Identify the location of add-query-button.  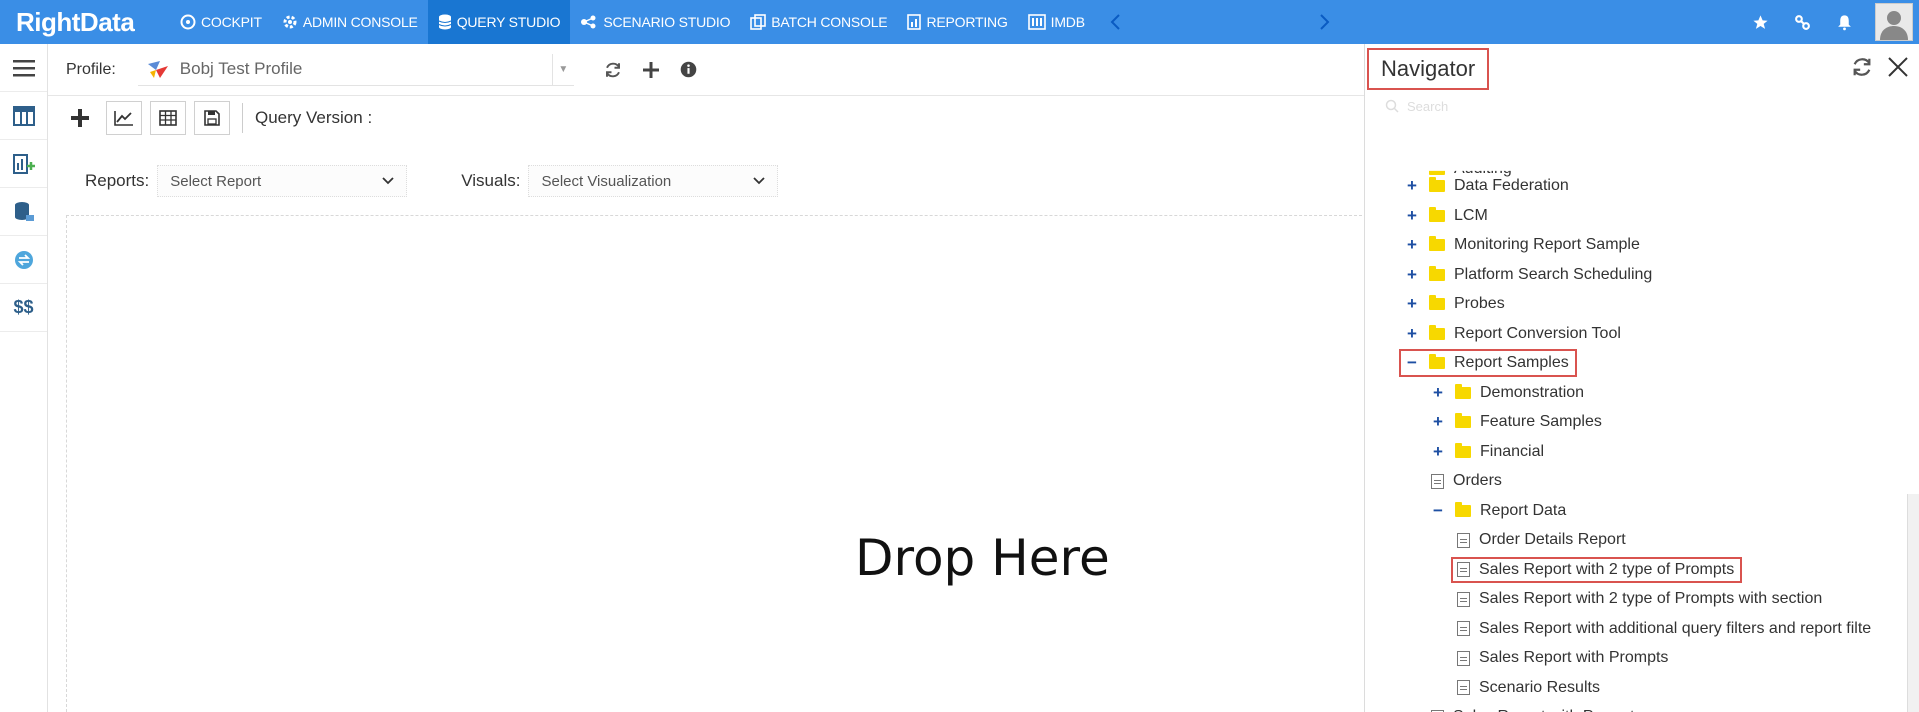
(80, 118).